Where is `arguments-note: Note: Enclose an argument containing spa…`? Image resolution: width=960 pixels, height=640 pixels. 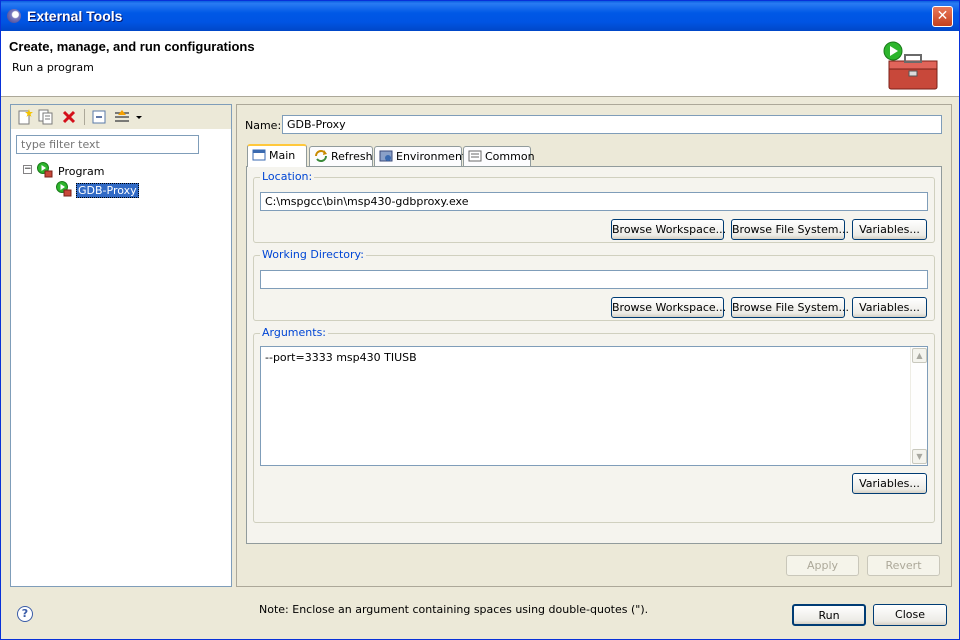
arguments-note: Note: Enclose an argument containing spa… is located at coordinates (454, 609).